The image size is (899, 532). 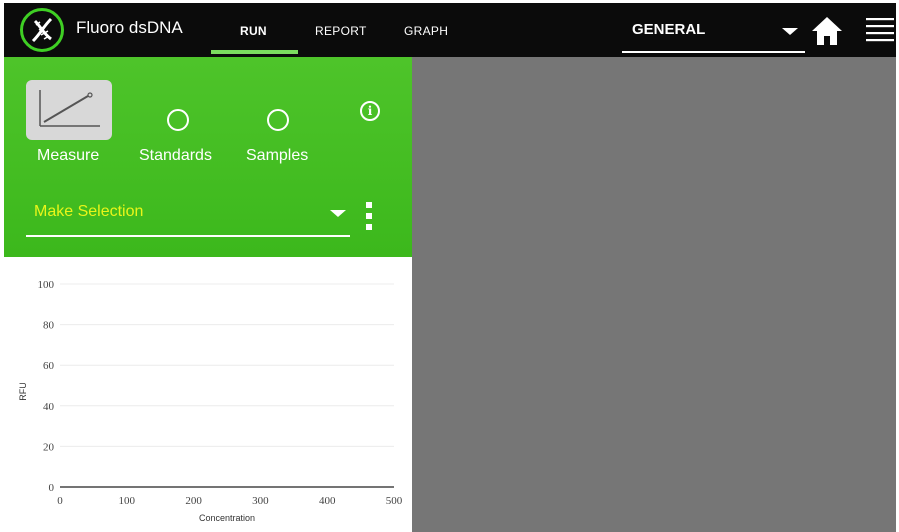 I want to click on y-tick-label: 0, so click(x=52, y=488).